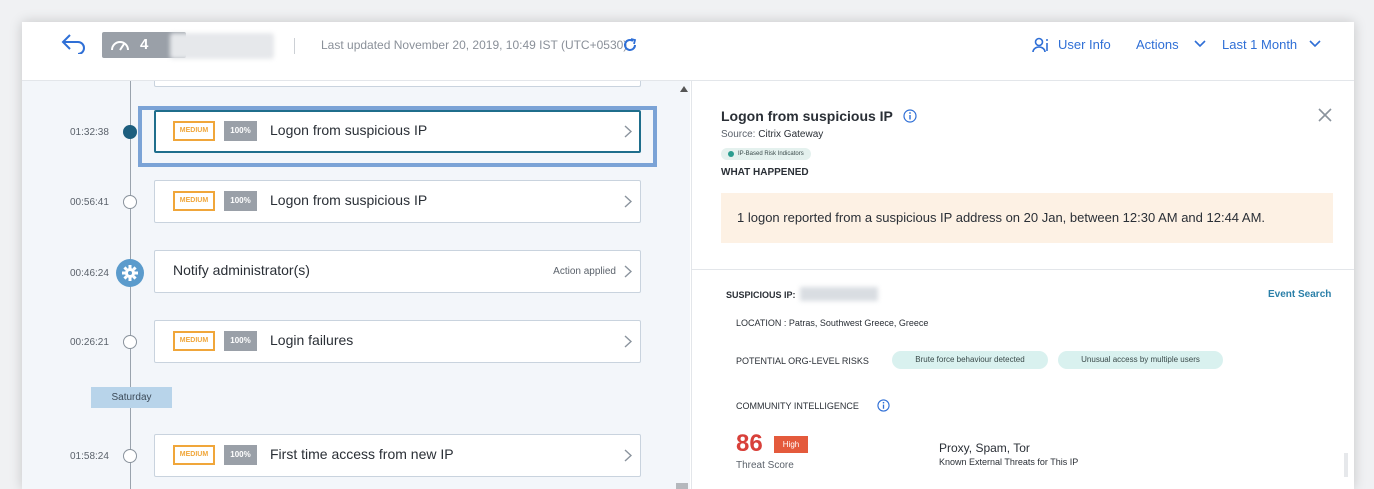 This screenshot has width=1374, height=489. Describe the element at coordinates (222, 46) in the screenshot. I see `user-name-redacted` at that location.